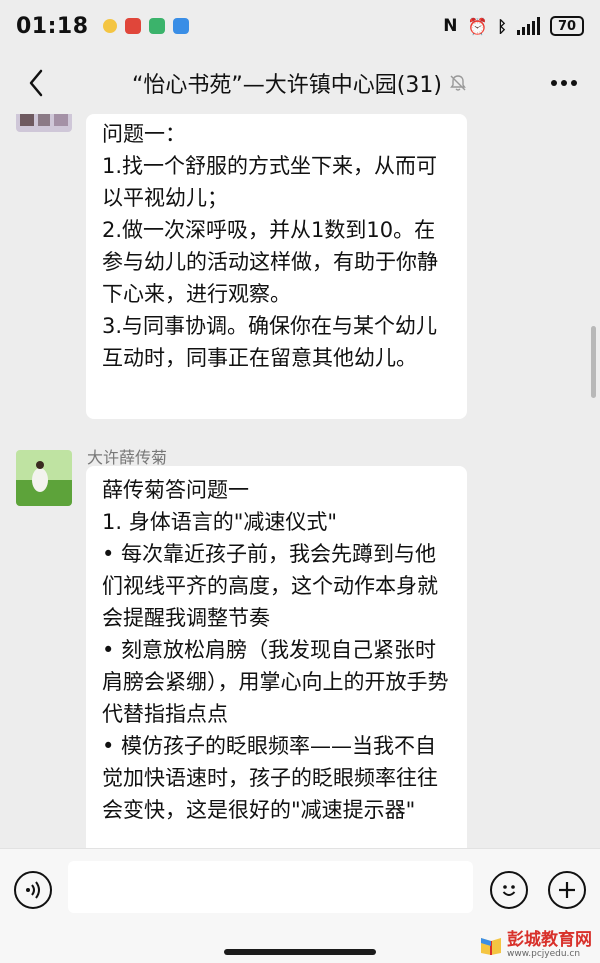  What do you see at coordinates (477, 26) in the screenshot?
I see `alarm-icon: ⏰` at bounding box center [477, 26].